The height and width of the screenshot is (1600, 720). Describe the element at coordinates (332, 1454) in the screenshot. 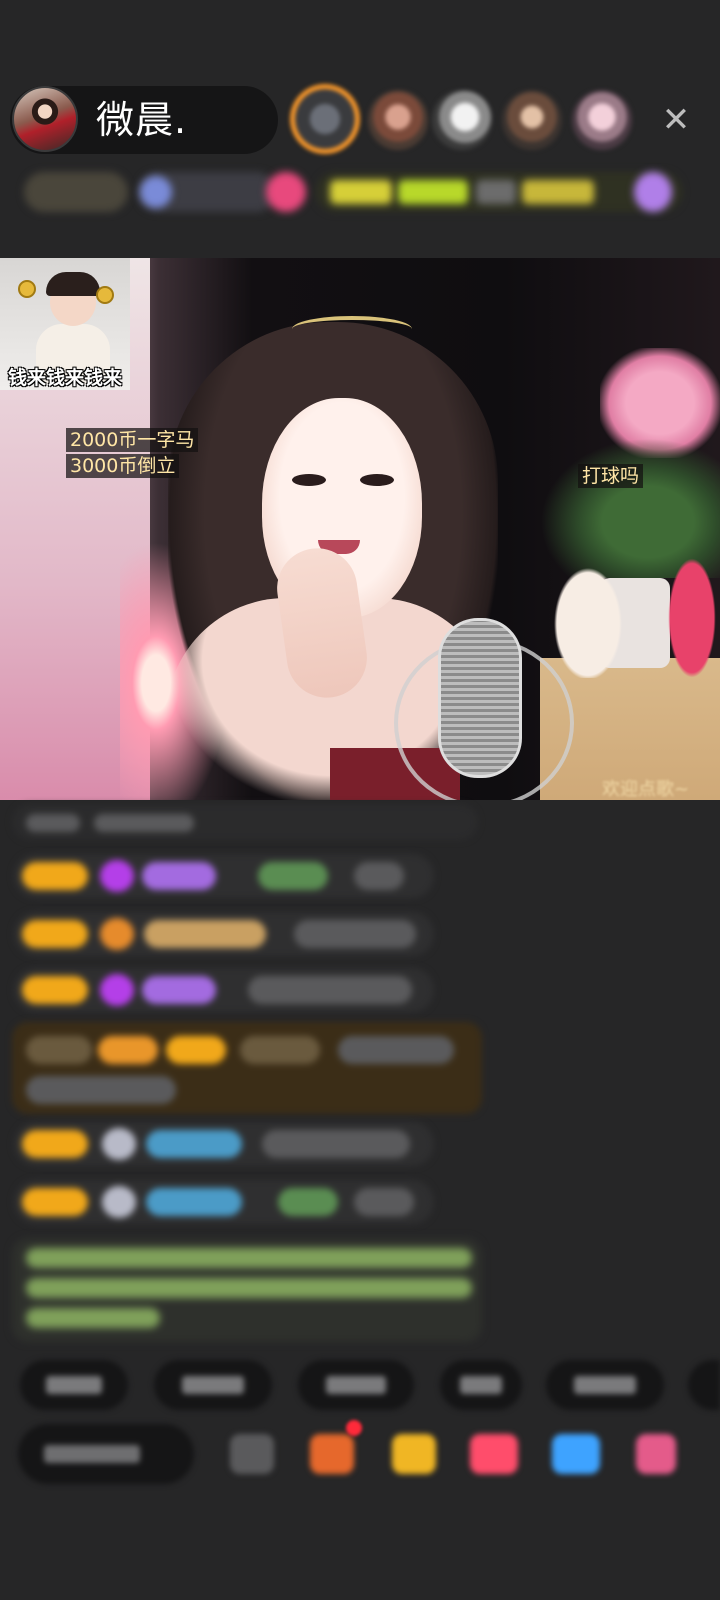

I see `gift-box-icon` at that location.